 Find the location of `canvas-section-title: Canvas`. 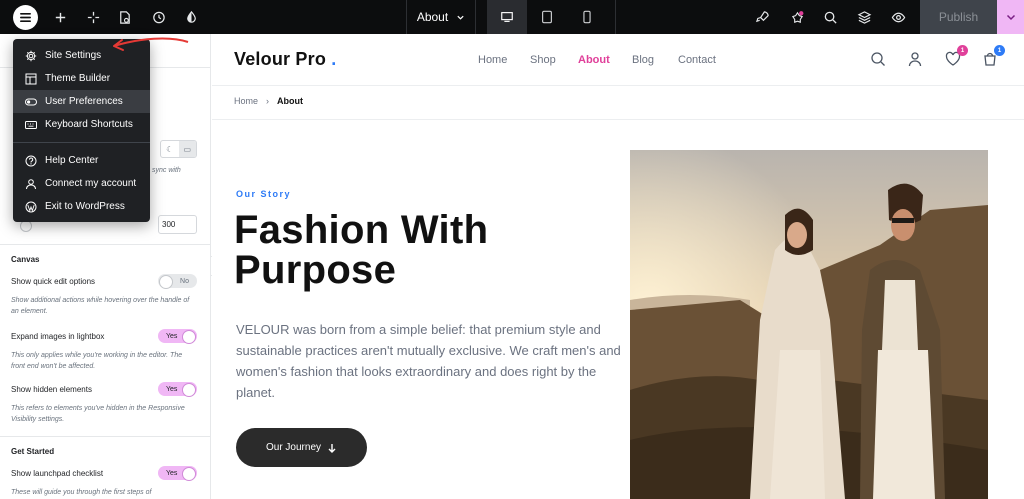

canvas-section-title: Canvas is located at coordinates (25, 259).